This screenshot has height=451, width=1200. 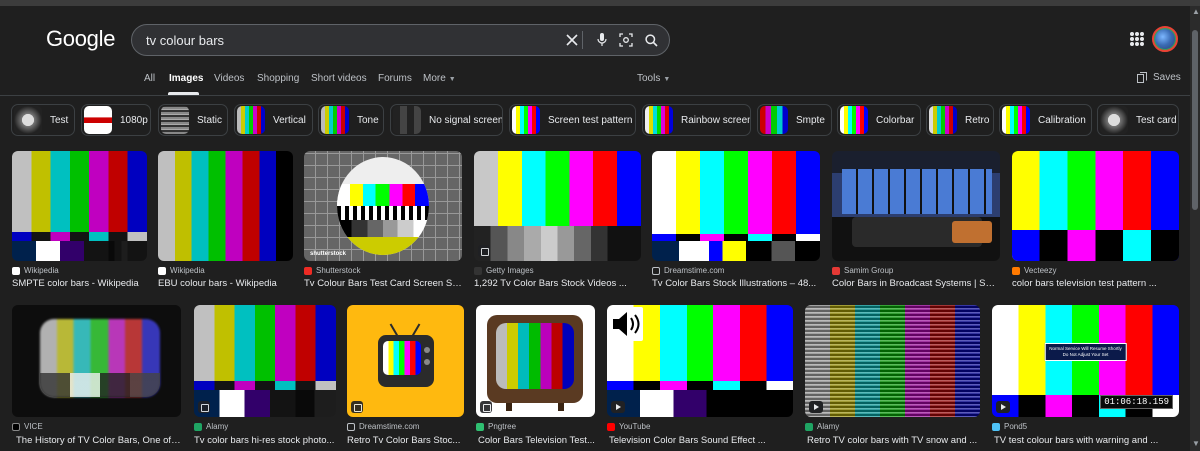 I want to click on chip-smpte: Smpte, so click(x=794, y=120).